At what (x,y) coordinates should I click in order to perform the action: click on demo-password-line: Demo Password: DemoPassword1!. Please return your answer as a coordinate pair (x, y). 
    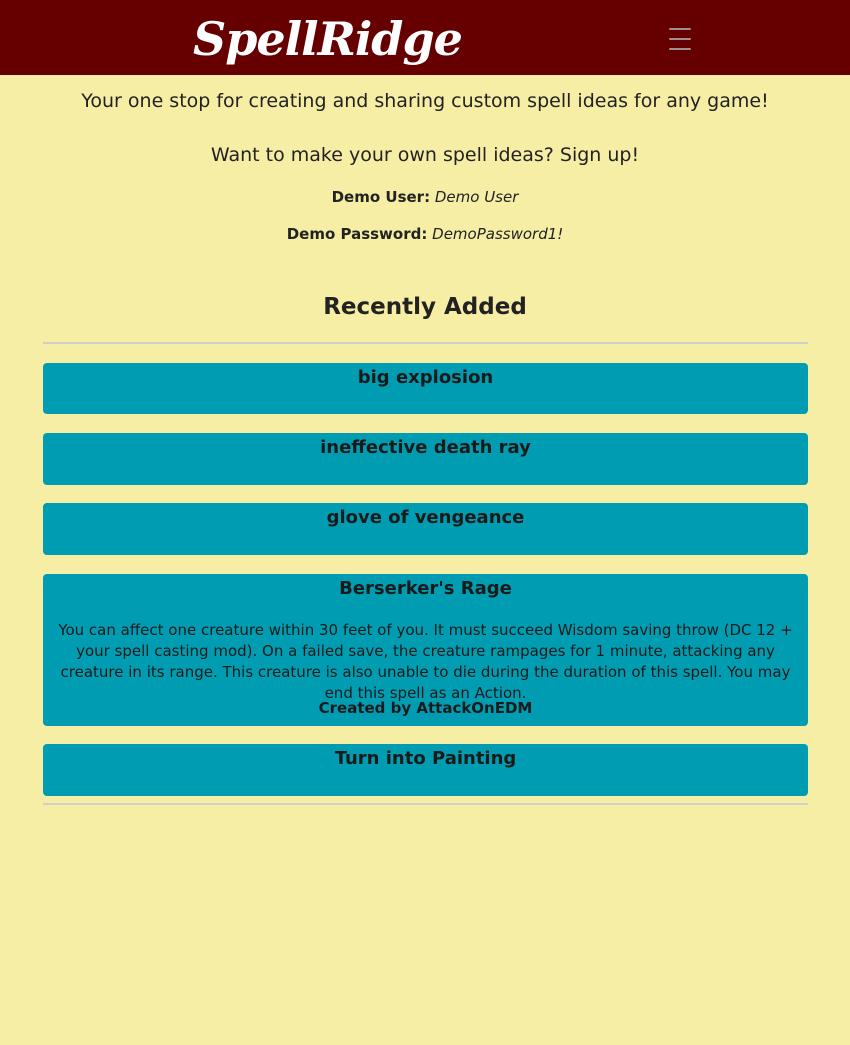
    Looking at the image, I should click on (425, 234).